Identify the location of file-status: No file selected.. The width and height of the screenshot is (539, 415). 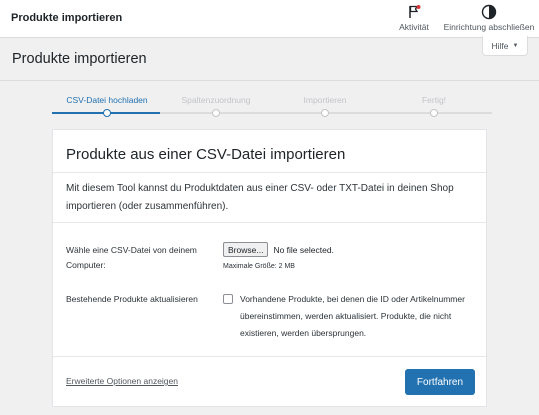
(303, 249).